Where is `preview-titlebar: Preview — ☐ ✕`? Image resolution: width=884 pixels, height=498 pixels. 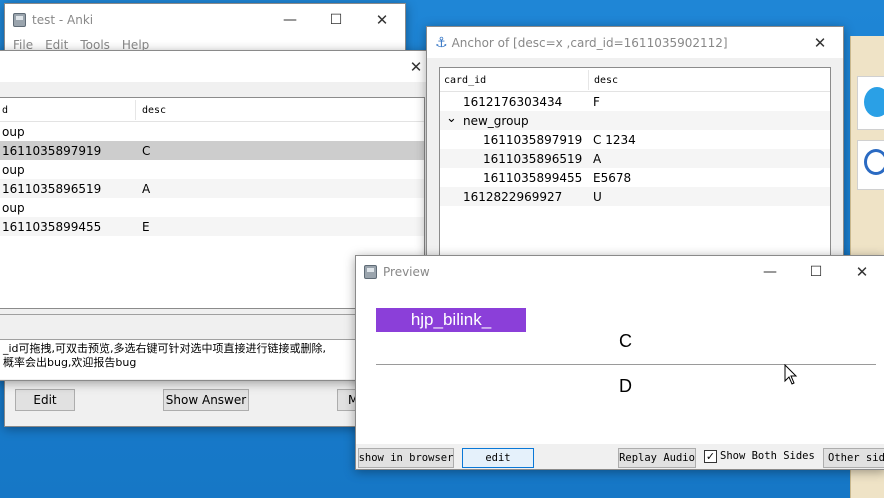 preview-titlebar: Preview — ☐ ✕ is located at coordinates (620, 271).